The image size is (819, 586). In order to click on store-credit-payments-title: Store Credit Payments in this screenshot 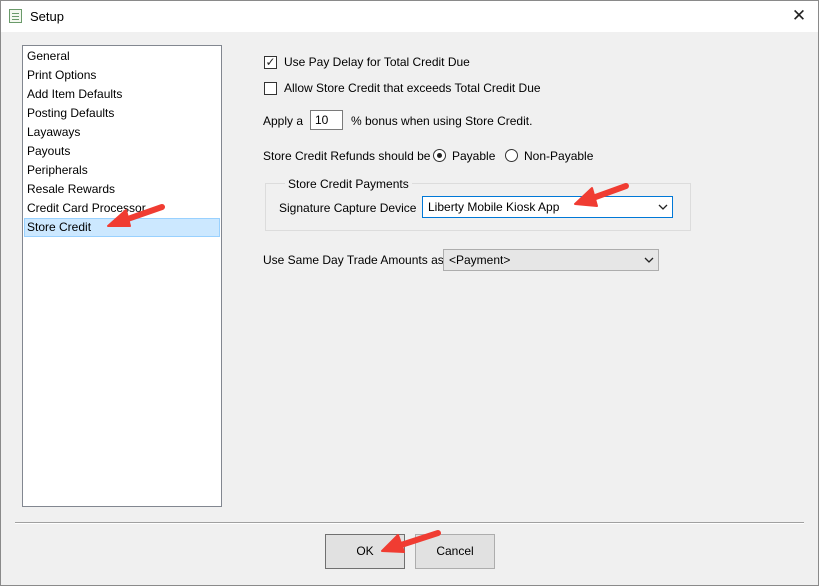, I will do `click(348, 184)`.